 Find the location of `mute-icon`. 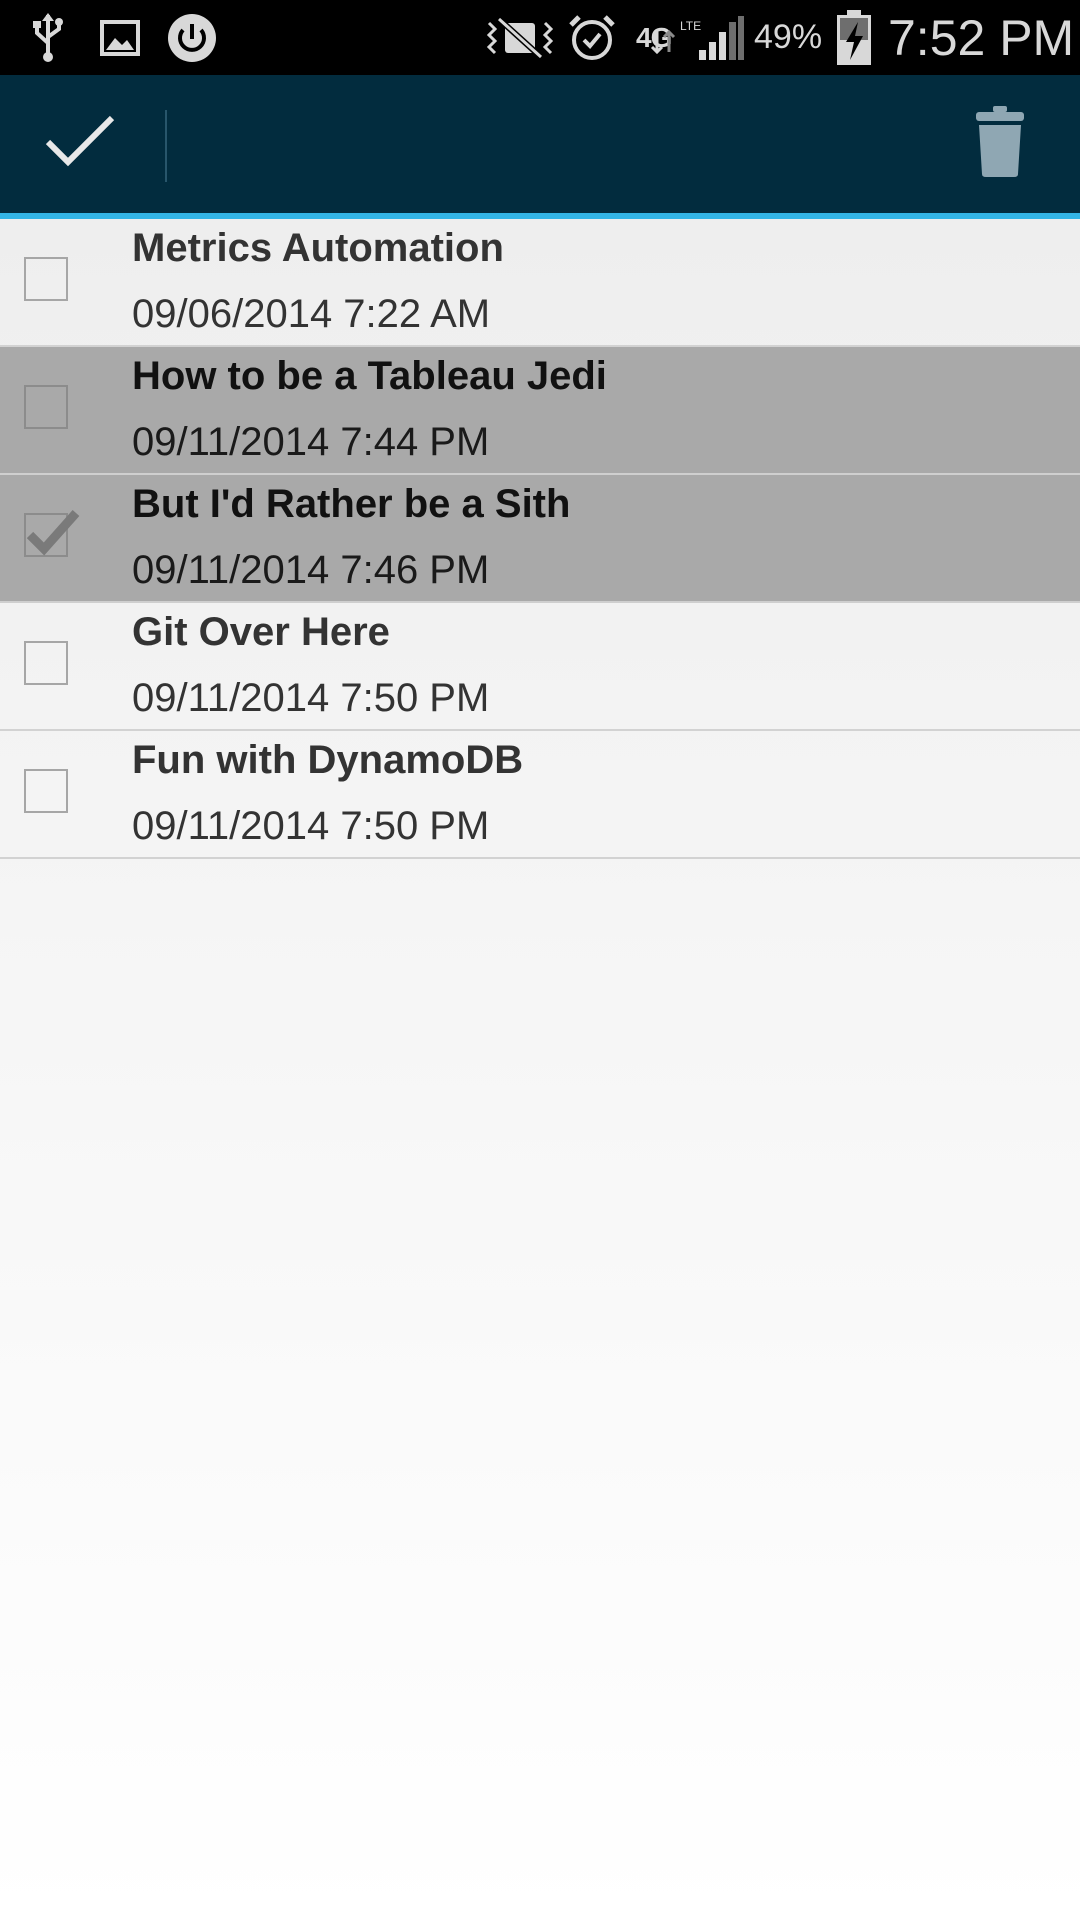

mute-icon is located at coordinates (520, 37).